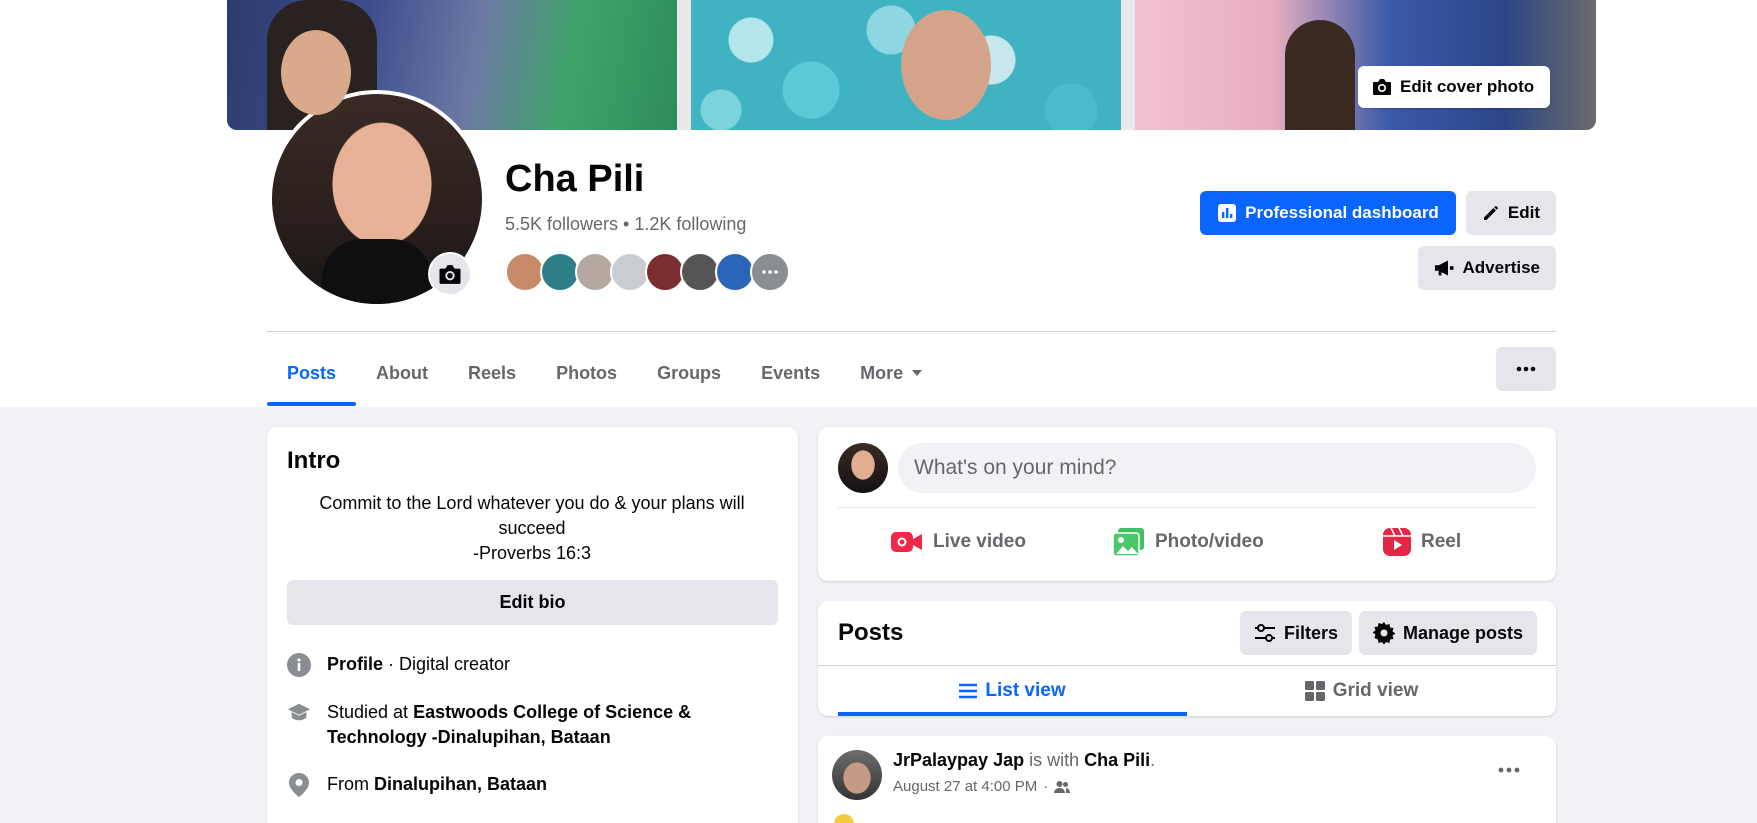 The image size is (1757, 823). Describe the element at coordinates (965, 786) in the screenshot. I see `post-timestamp: August 27 at 4:00 PM` at that location.